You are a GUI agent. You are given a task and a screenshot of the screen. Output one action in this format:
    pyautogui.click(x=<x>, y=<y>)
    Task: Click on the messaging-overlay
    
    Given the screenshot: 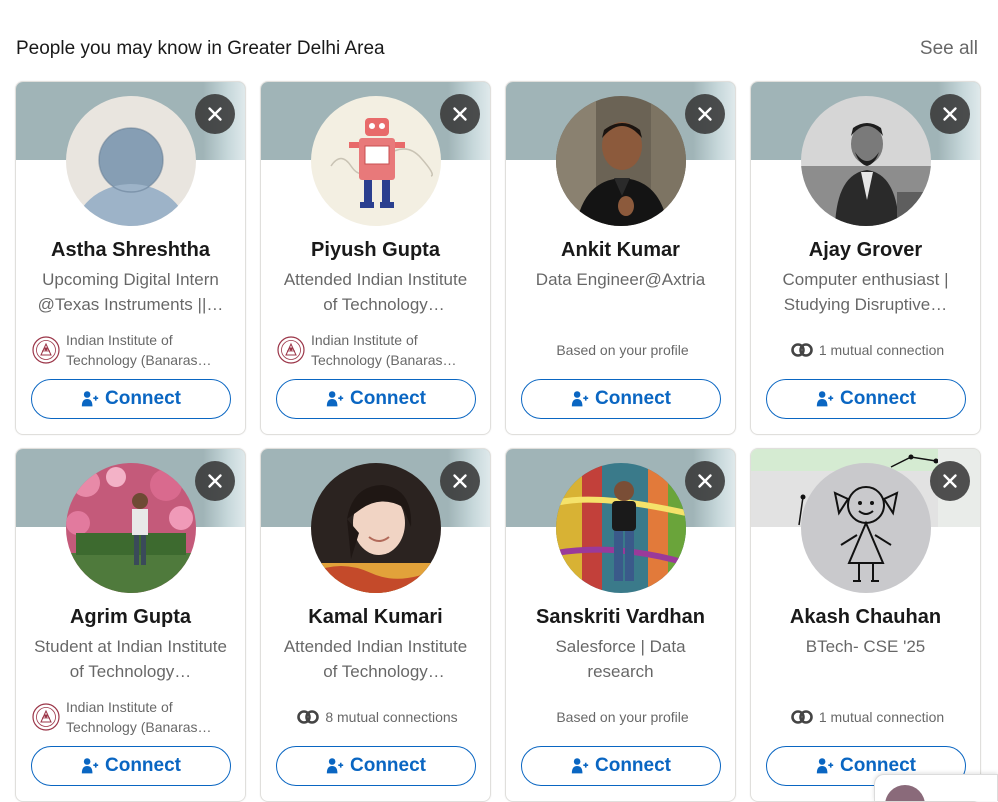 What is the action you would take?
    pyautogui.click(x=936, y=787)
    